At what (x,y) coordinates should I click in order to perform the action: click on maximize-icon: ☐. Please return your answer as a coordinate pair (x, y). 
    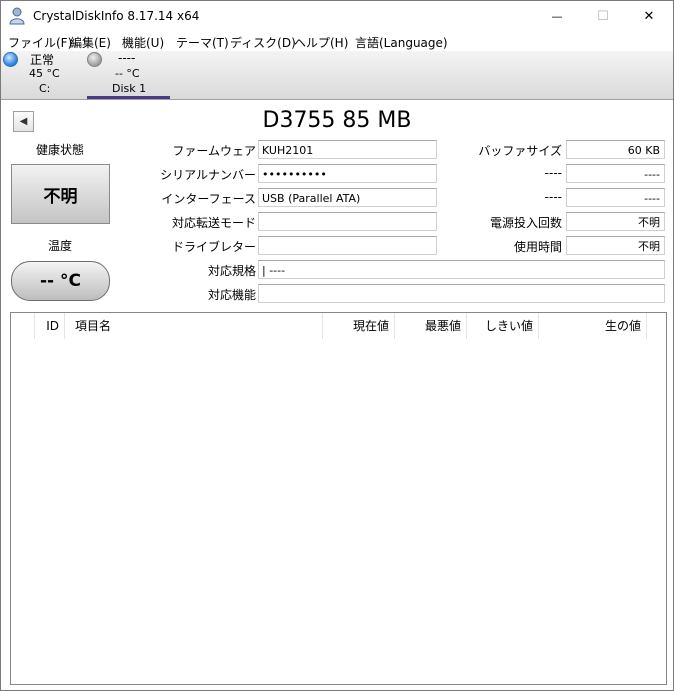
    Looking at the image, I should click on (603, 16).